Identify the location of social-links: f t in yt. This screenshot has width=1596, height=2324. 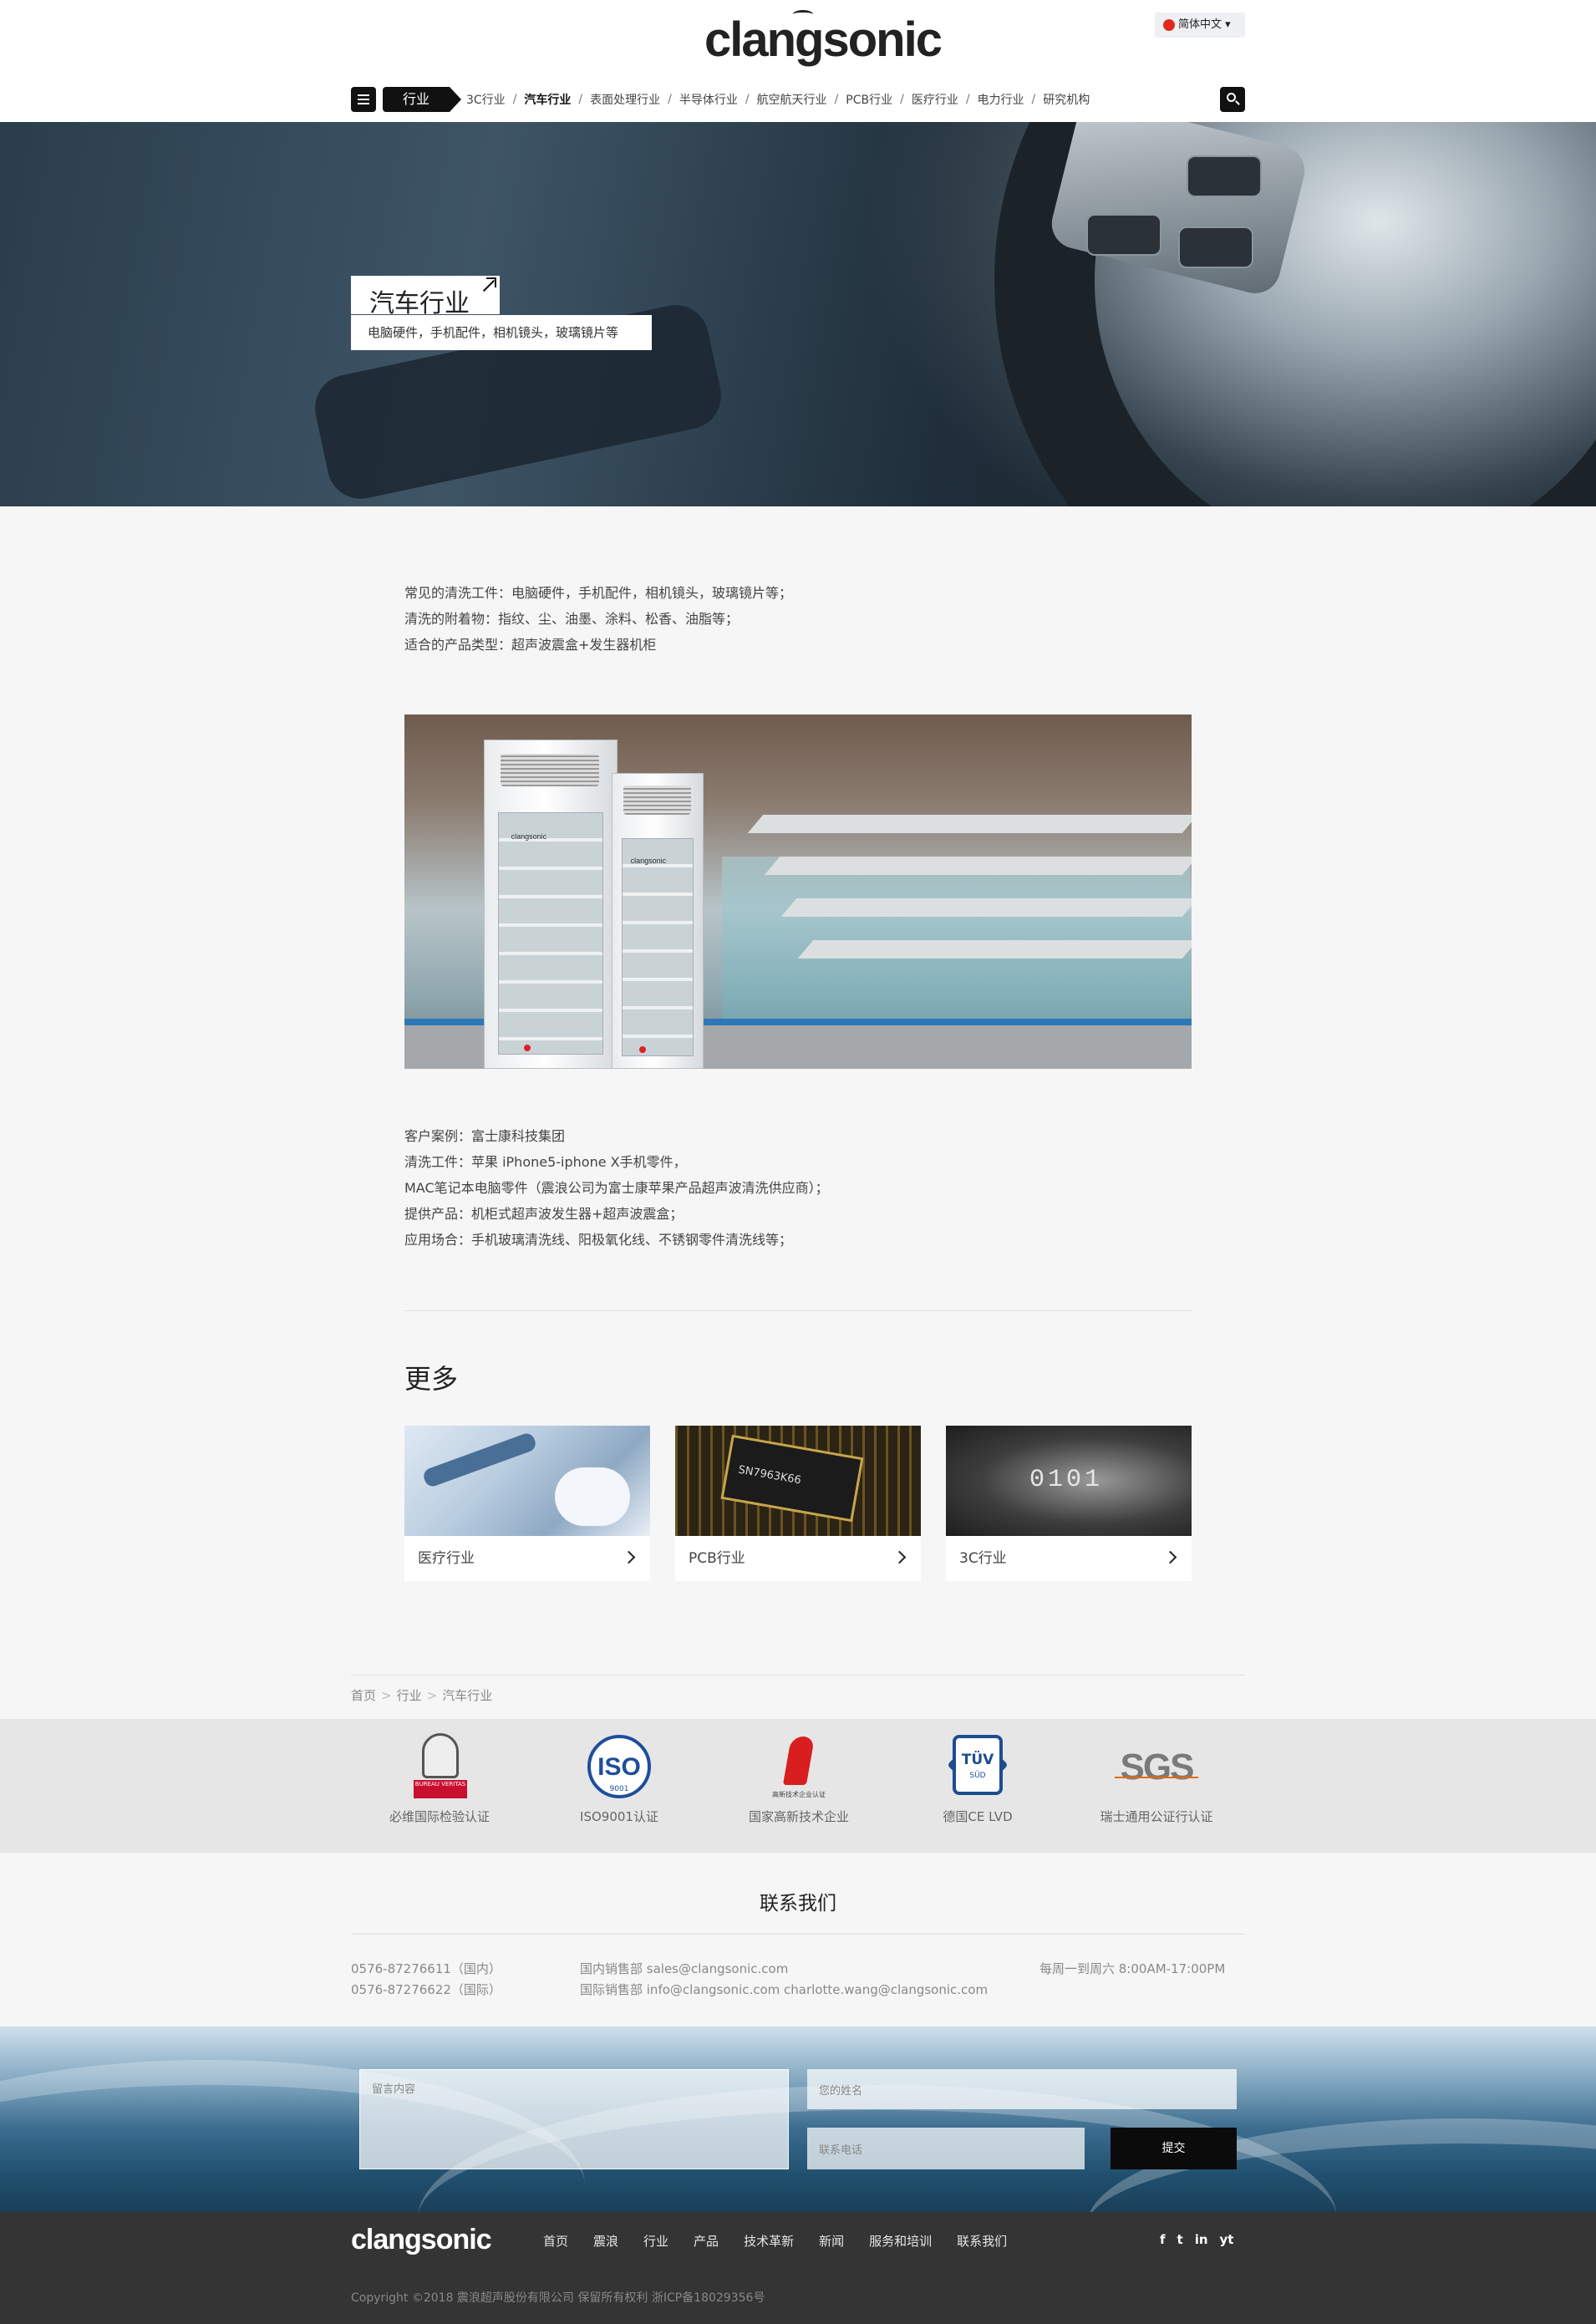
(1202, 2239).